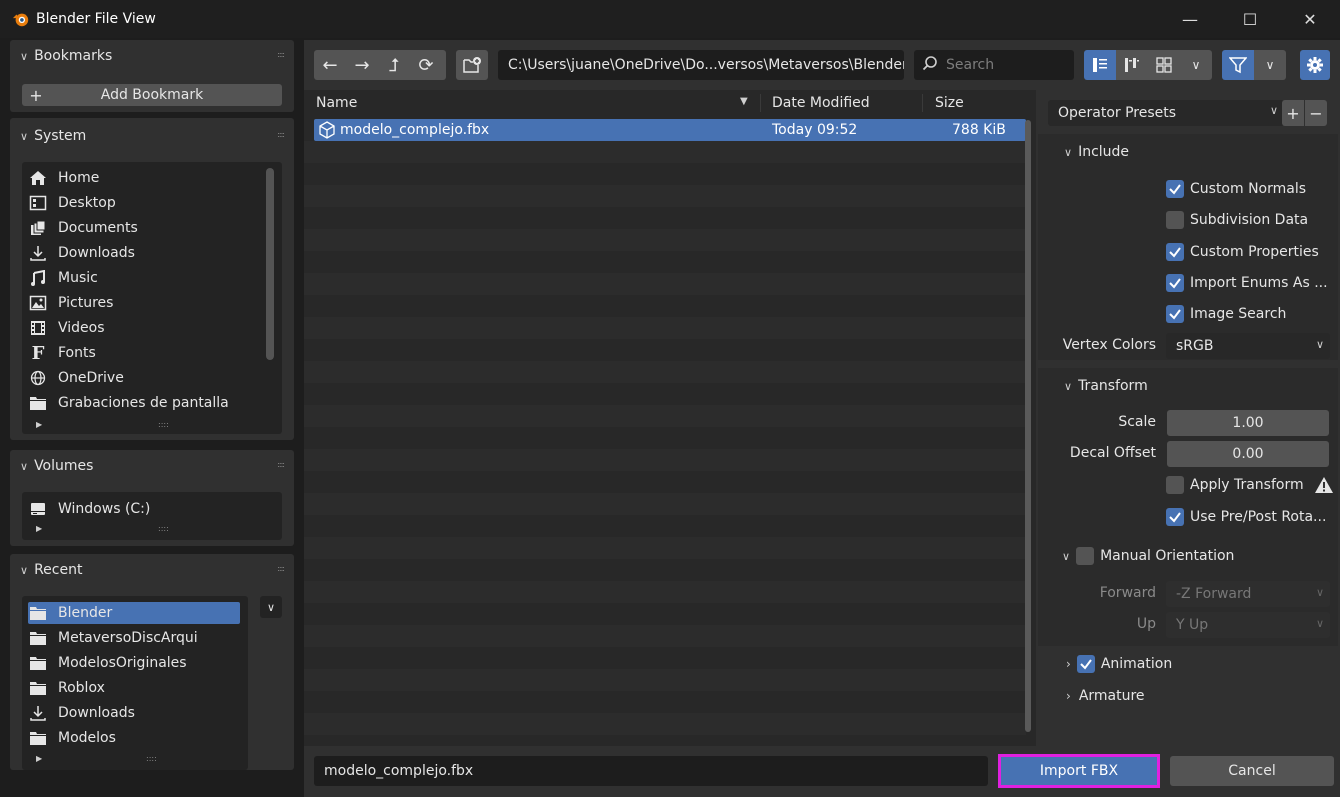 The image size is (1340, 797). Describe the element at coordinates (1164, 65) in the screenshot. I see `thumbnail-view-icon` at that location.